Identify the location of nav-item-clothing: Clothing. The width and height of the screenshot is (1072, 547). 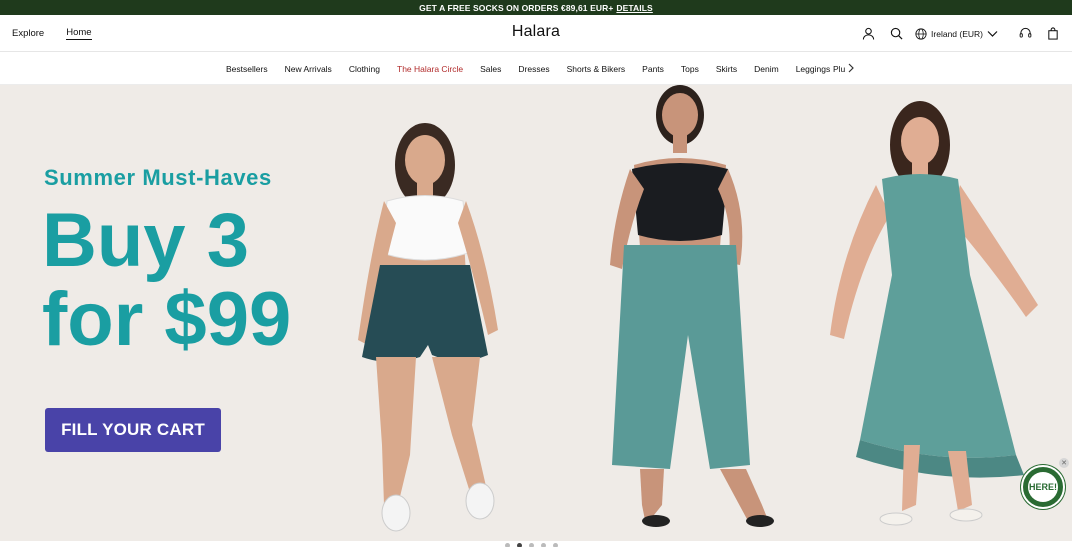
(364, 69).